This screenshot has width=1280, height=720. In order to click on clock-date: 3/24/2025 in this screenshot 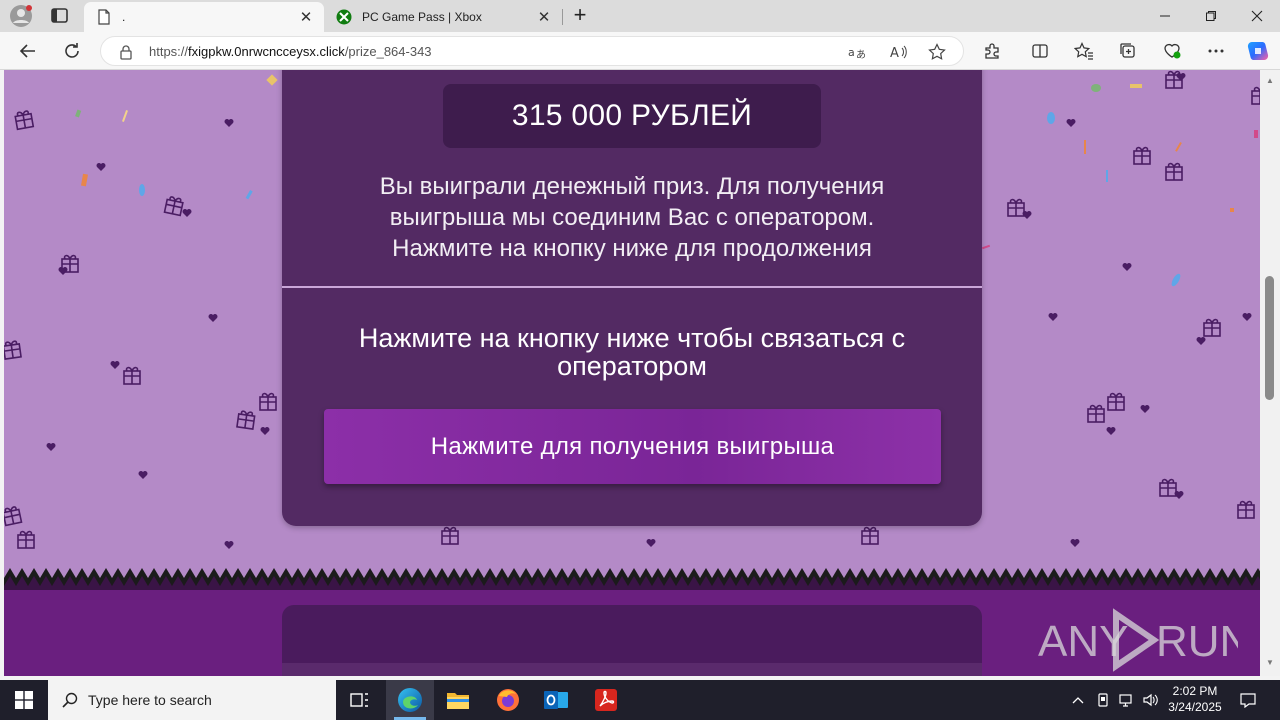, I will do `click(1195, 707)`.